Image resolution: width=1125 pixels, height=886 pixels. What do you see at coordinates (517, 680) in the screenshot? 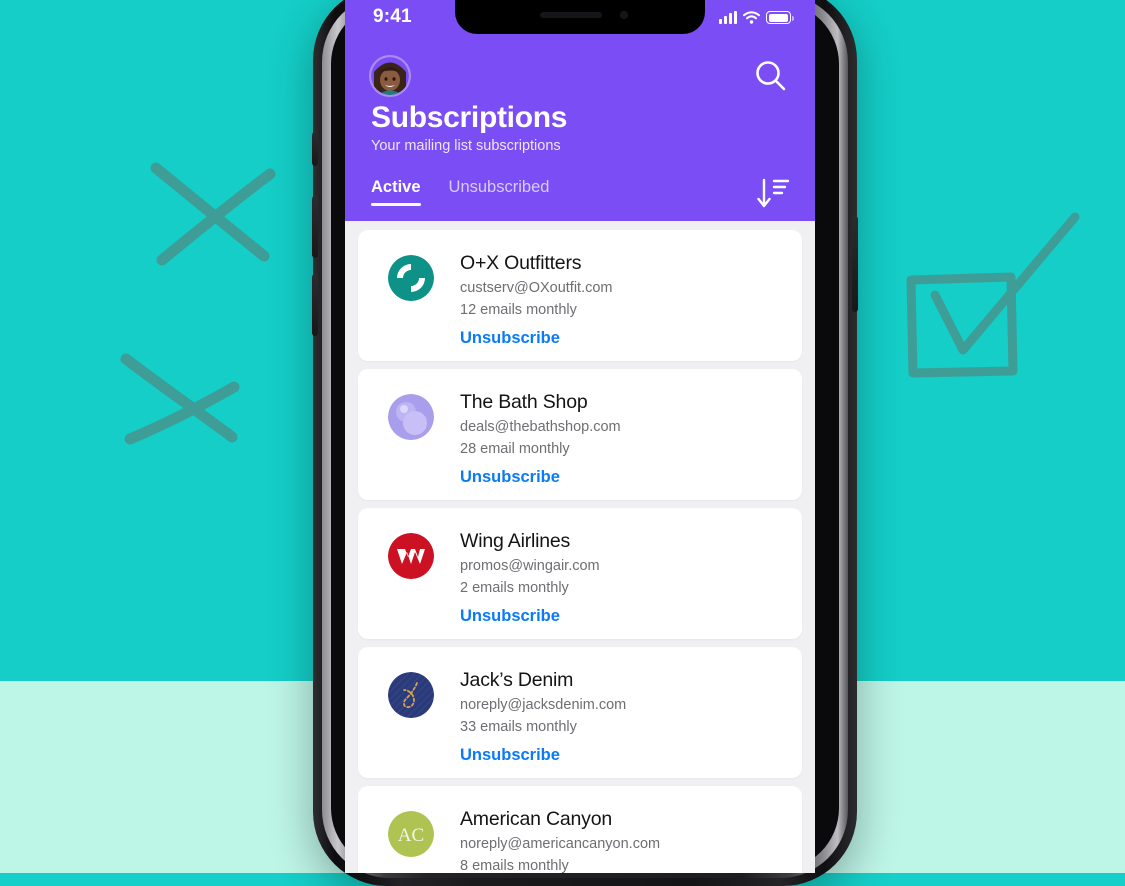
I see `subscription-name: Jack’s Denim` at bounding box center [517, 680].